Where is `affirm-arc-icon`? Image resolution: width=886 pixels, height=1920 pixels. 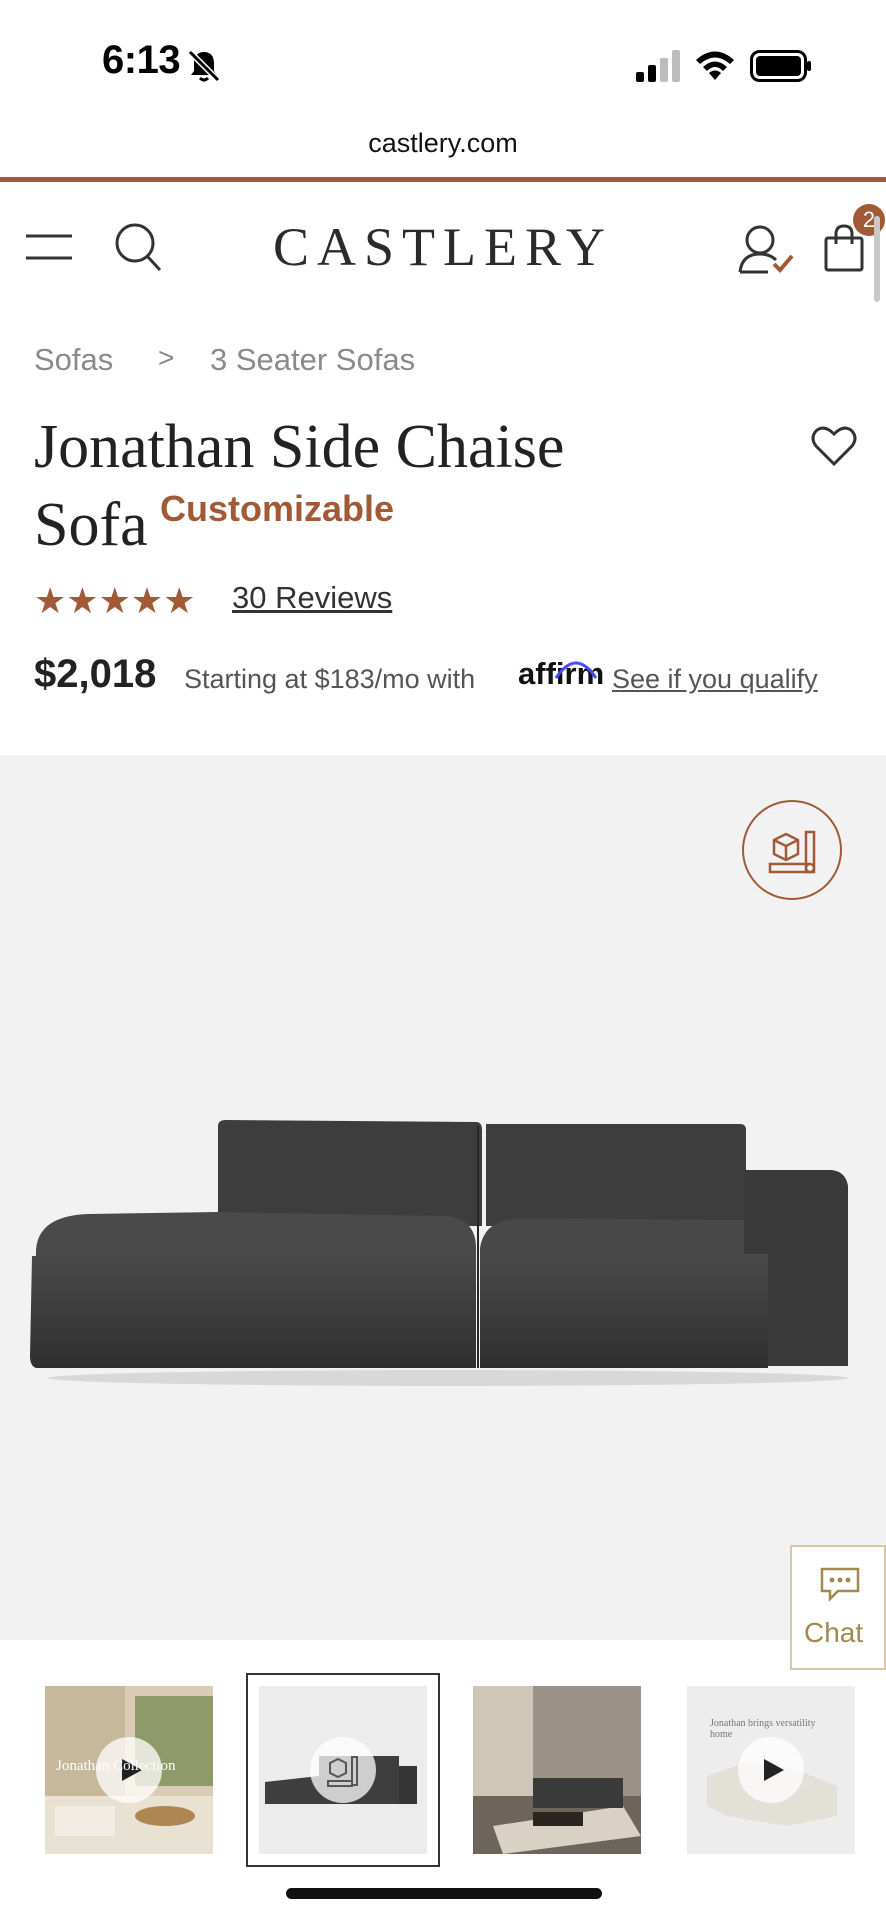 affirm-arc-icon is located at coordinates (576, 670).